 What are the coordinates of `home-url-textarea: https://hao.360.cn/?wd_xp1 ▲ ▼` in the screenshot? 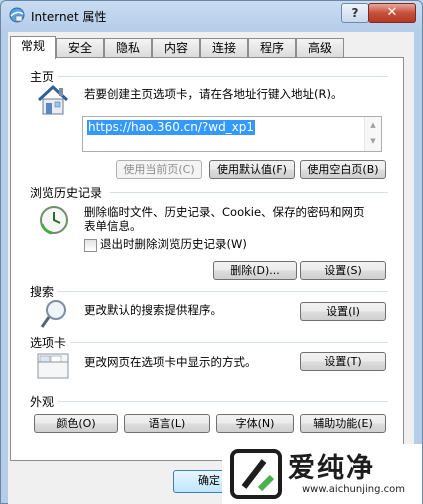 It's located at (232, 134).